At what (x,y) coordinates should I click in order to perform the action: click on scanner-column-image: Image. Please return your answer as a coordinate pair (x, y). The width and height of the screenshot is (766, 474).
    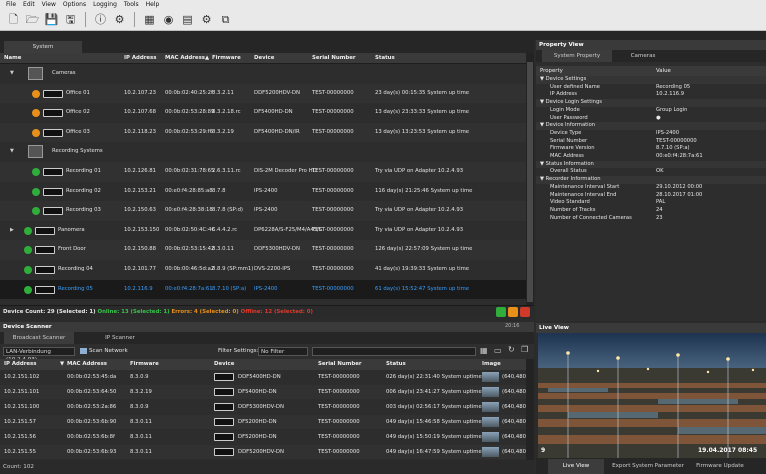
    Looking at the image, I should click on (491, 364).